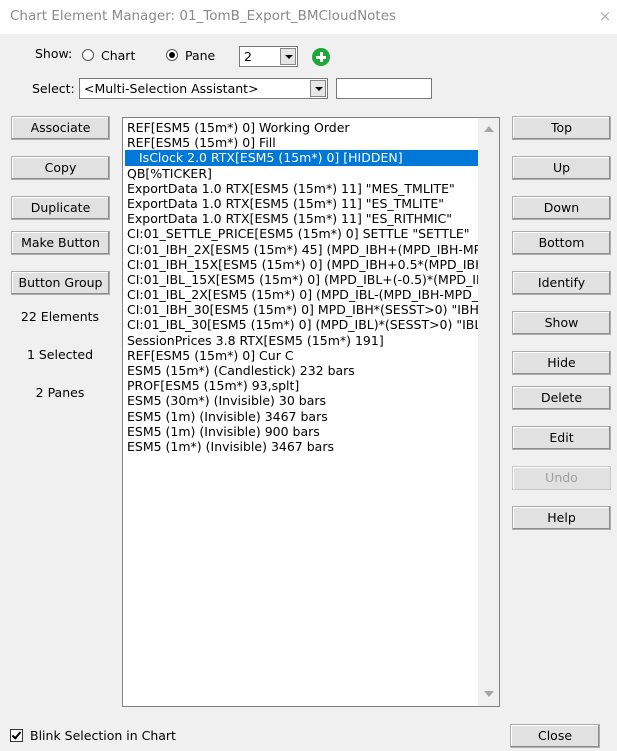  Describe the element at coordinates (54, 53) in the screenshot. I see `show-label: Show:` at that location.